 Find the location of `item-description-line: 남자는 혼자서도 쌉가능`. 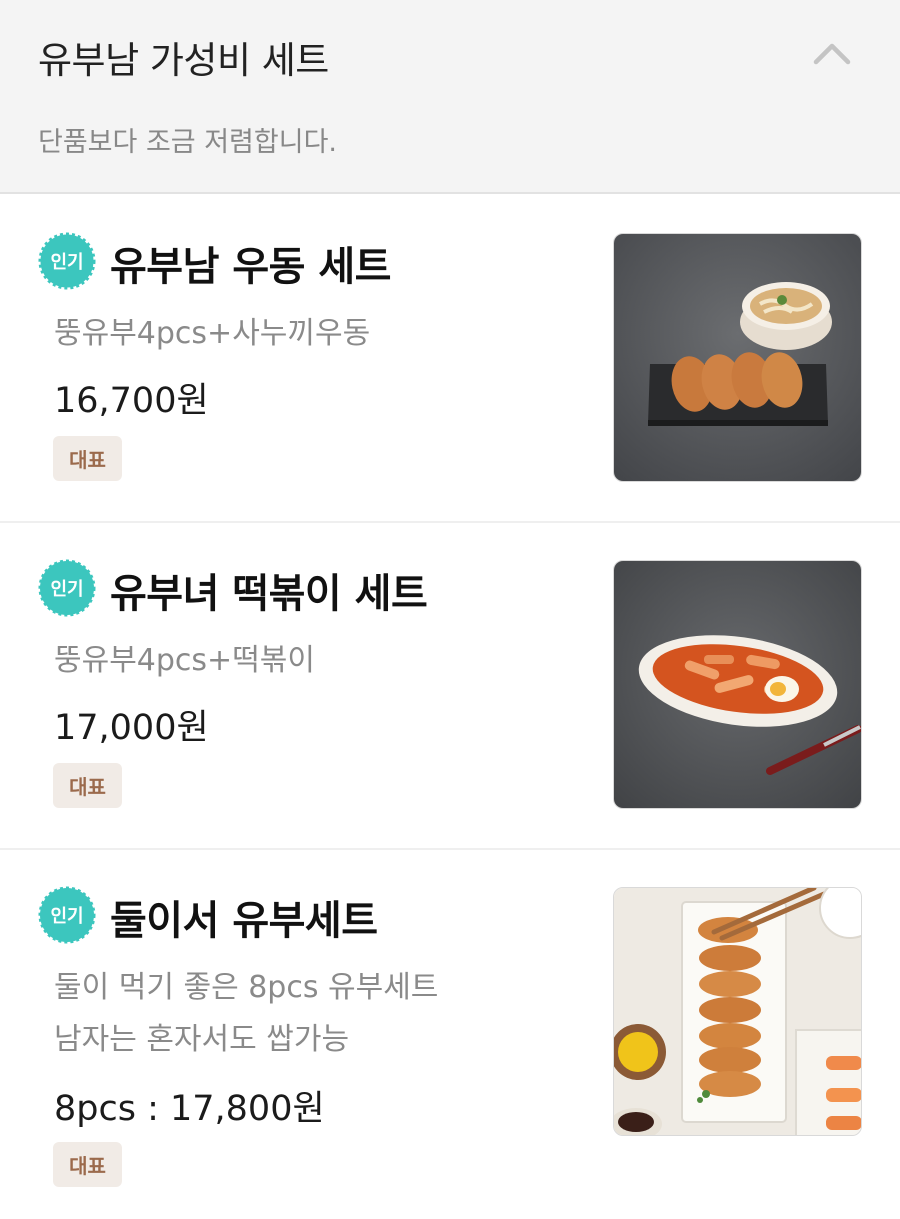

item-description-line: 남자는 혼자서도 쌉가능 is located at coordinates (202, 1039).